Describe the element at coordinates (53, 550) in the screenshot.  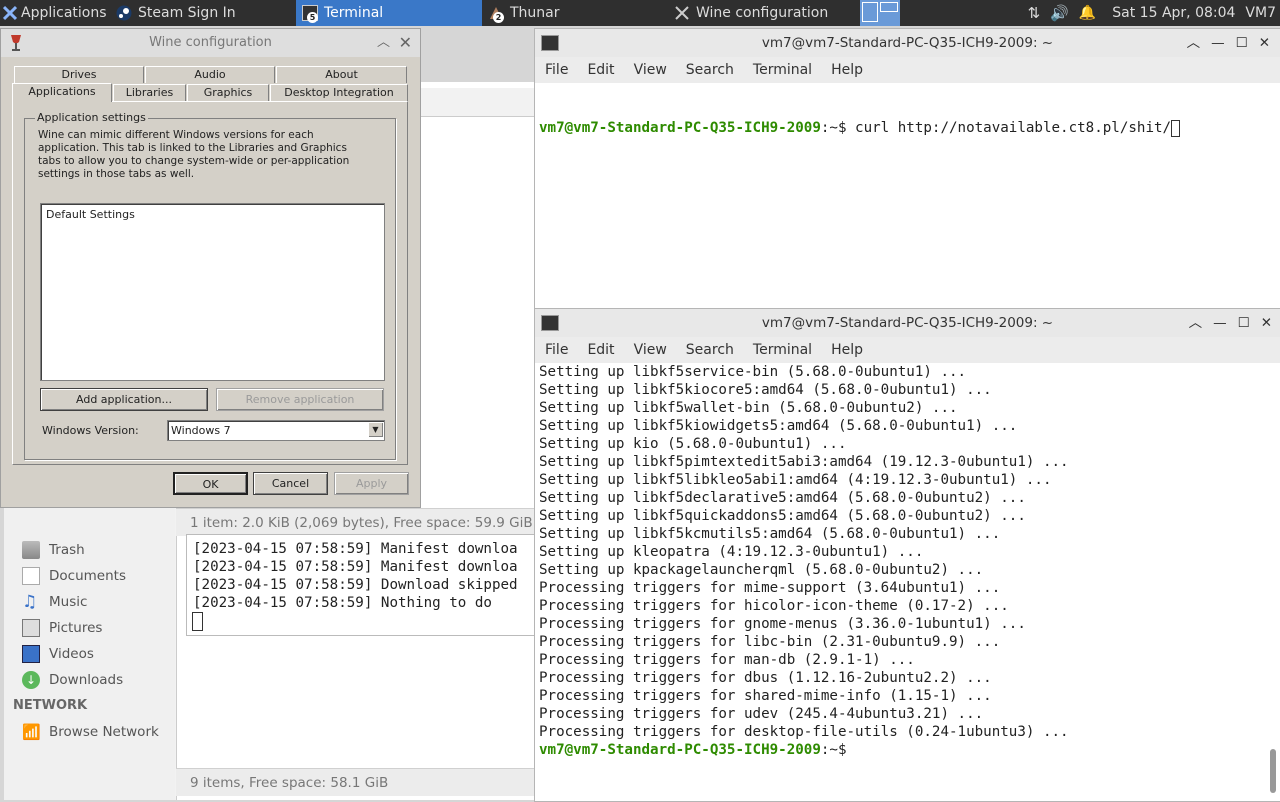
I see `sidebar-item-trash: Trash` at that location.